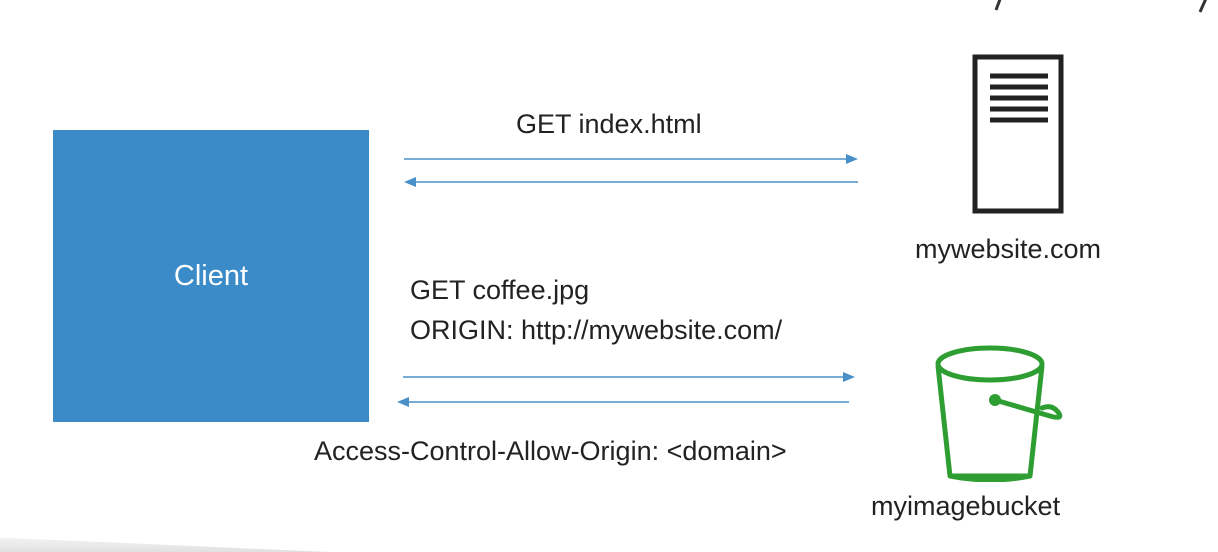 This screenshot has height=552, width=1218. What do you see at coordinates (966, 506) in the screenshot?
I see `bucket-label: myimagebucket` at bounding box center [966, 506].